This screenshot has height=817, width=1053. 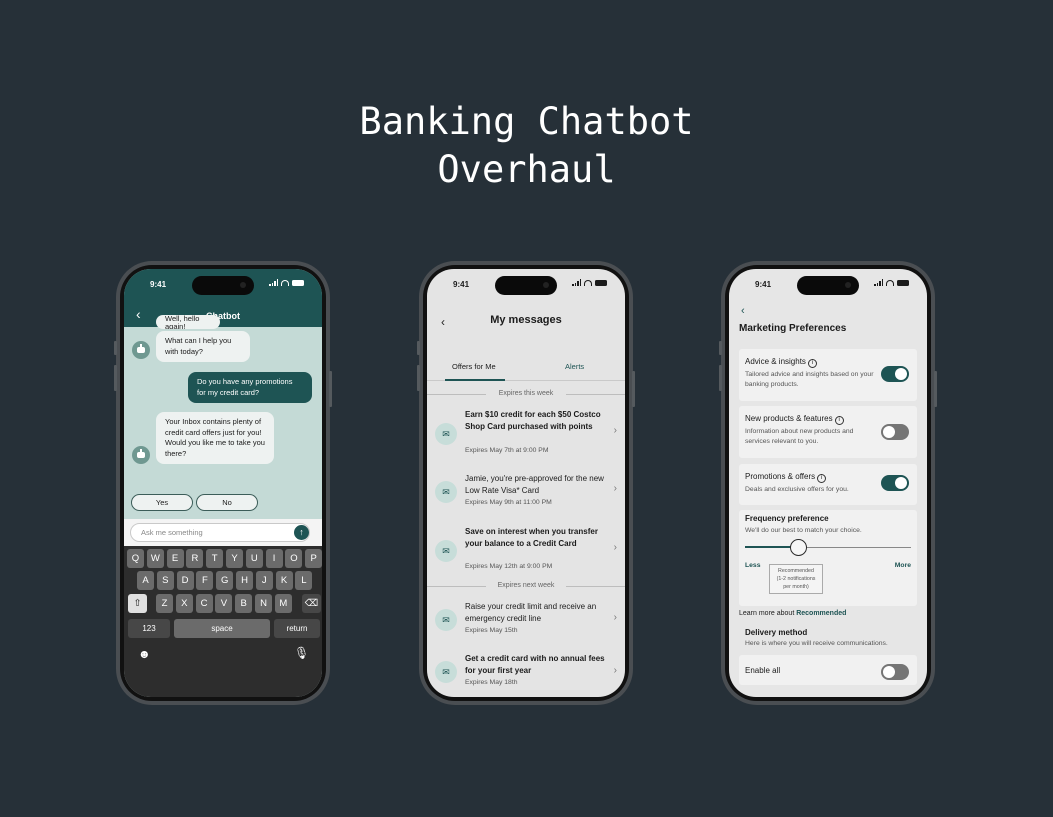 I want to click on backspace-key: ⌫, so click(x=311, y=603).